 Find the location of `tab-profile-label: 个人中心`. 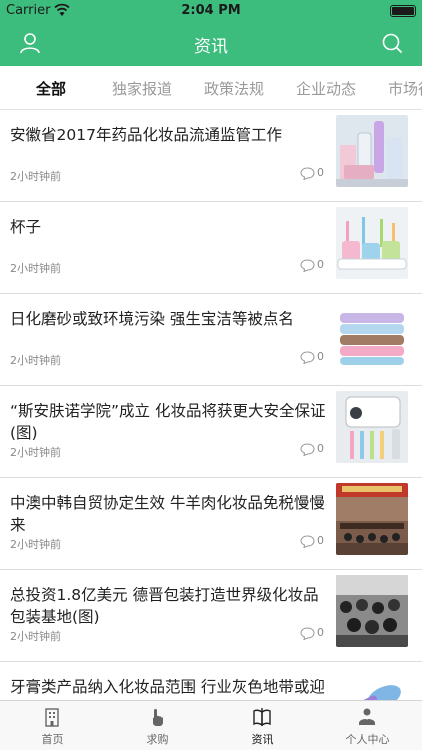

tab-profile-label: 个人中心 is located at coordinates (367, 739).